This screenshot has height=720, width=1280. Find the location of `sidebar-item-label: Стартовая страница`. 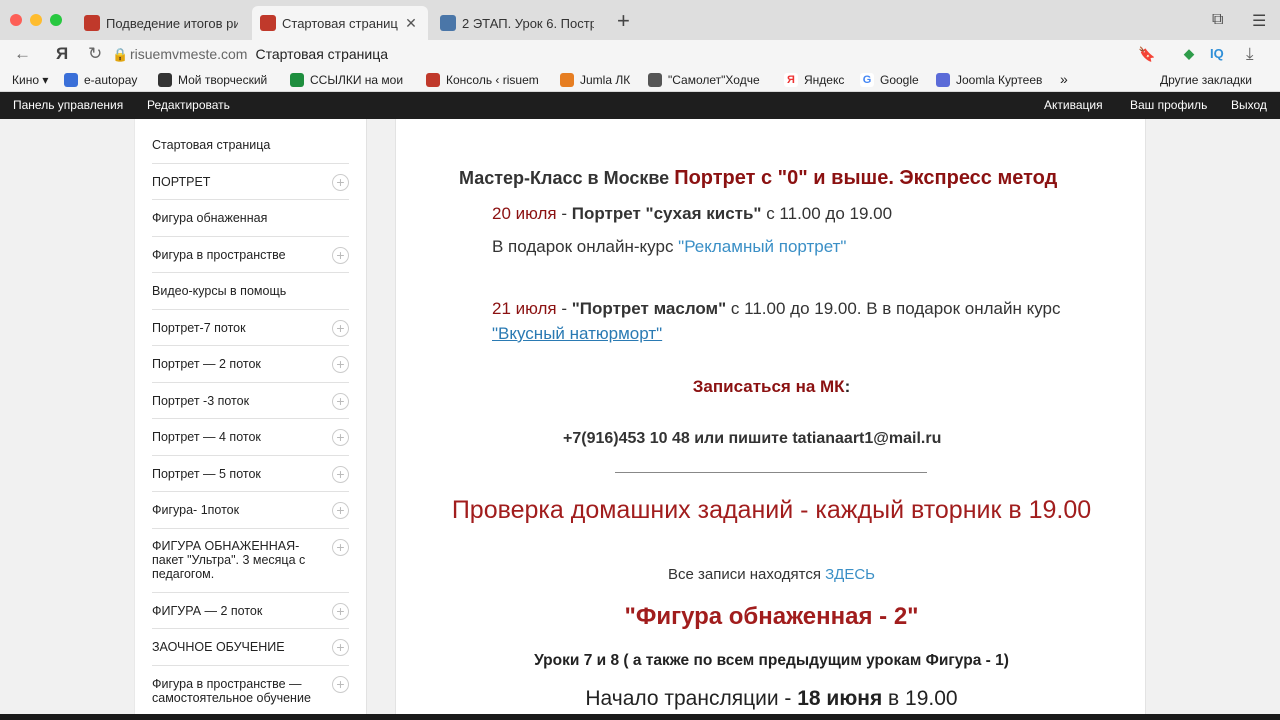

sidebar-item-label: Стартовая страница is located at coordinates (211, 145).